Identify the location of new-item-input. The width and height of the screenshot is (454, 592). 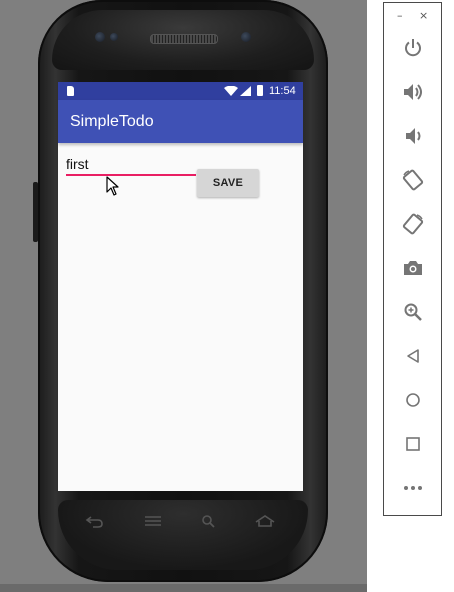
(131, 165).